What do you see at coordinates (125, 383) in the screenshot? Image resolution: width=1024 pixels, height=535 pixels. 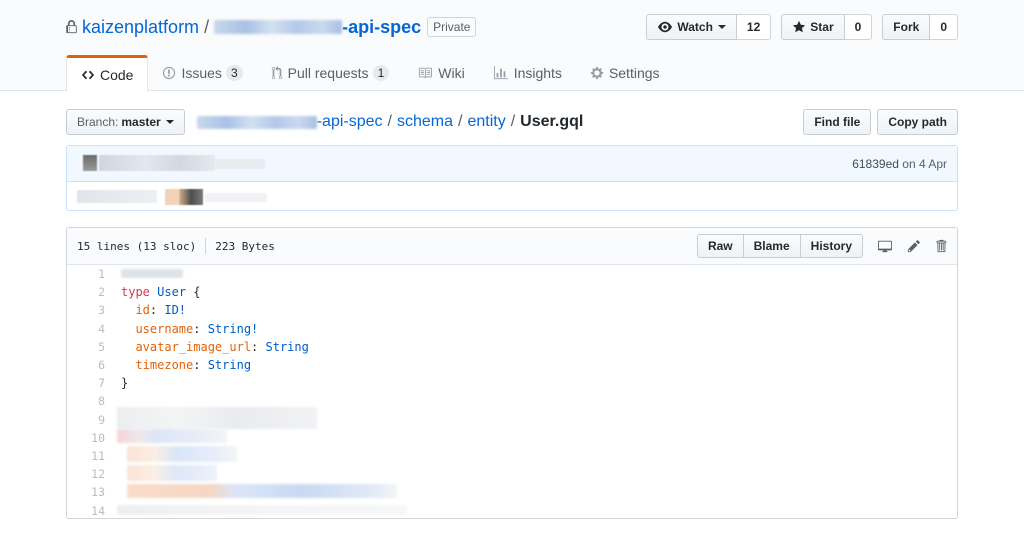 I see `code-brace: }` at bounding box center [125, 383].